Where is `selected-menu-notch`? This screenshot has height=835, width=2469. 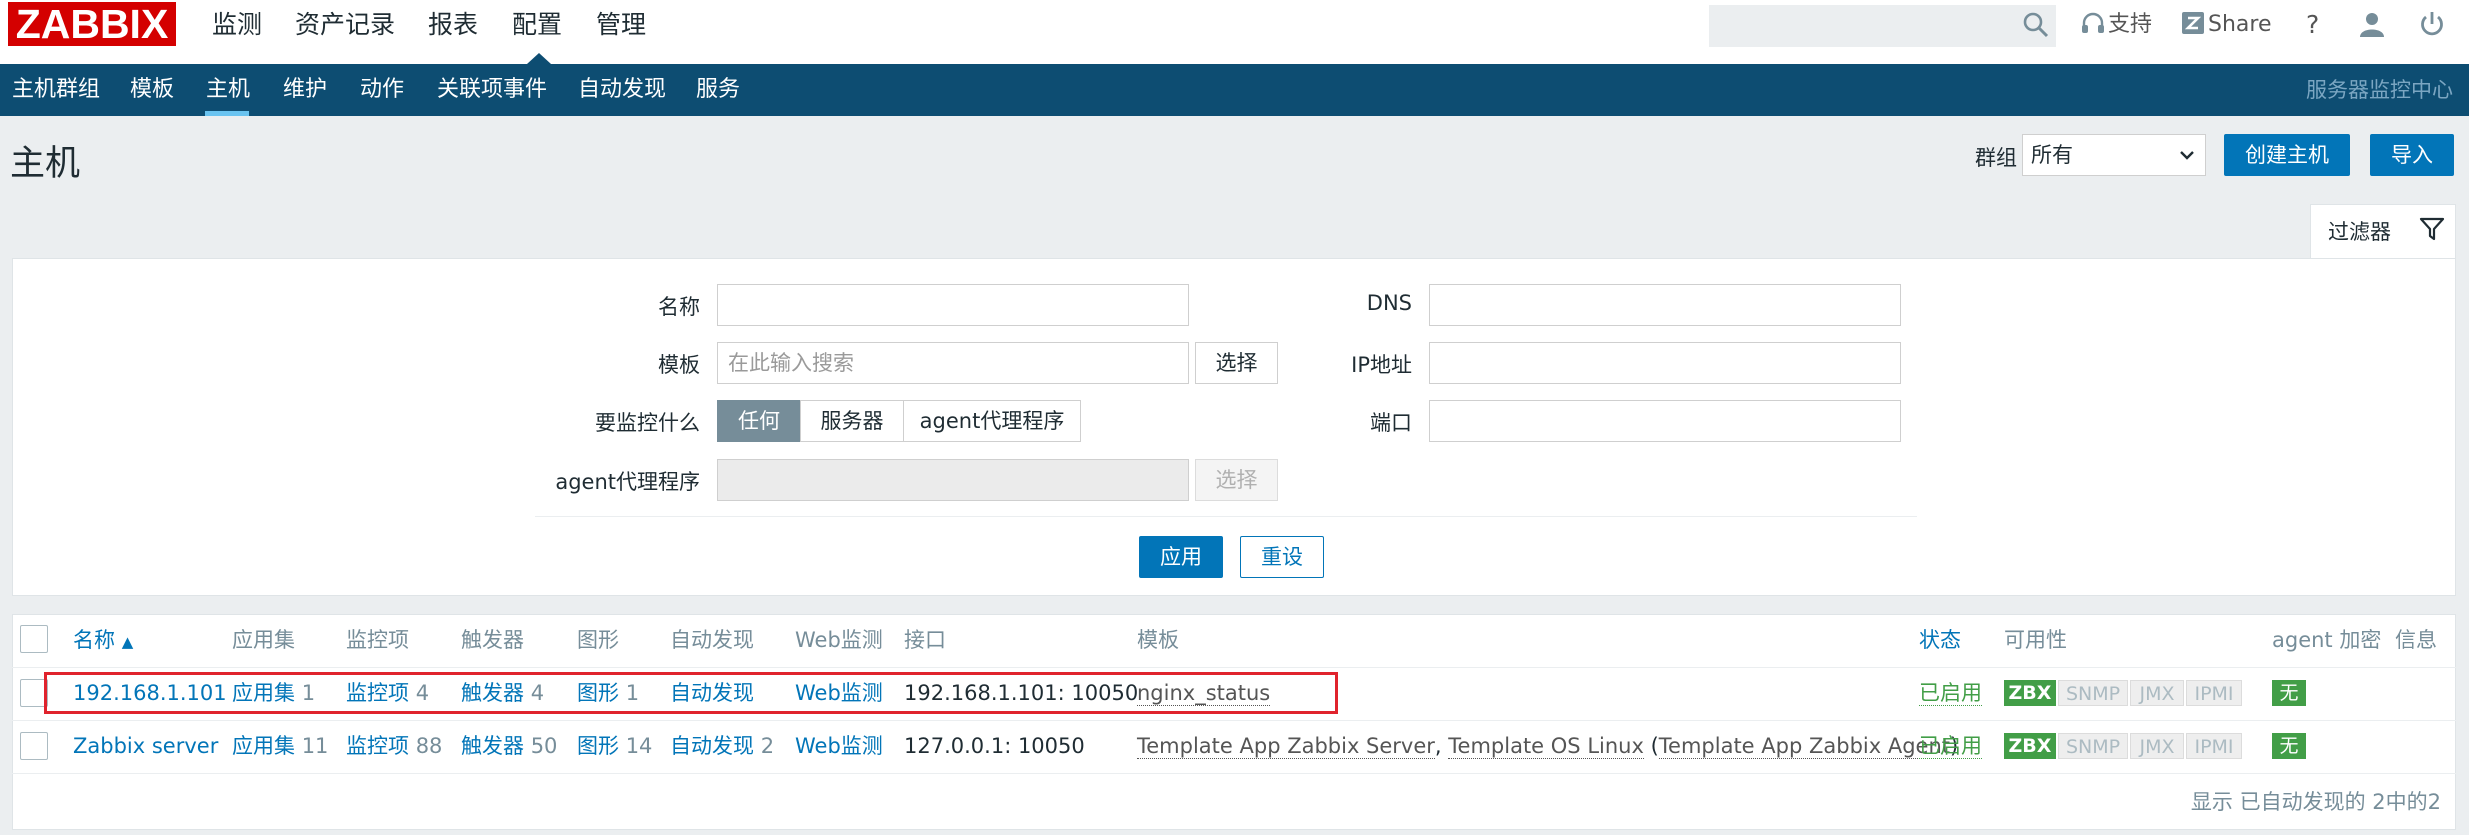 selected-menu-notch is located at coordinates (539, 58).